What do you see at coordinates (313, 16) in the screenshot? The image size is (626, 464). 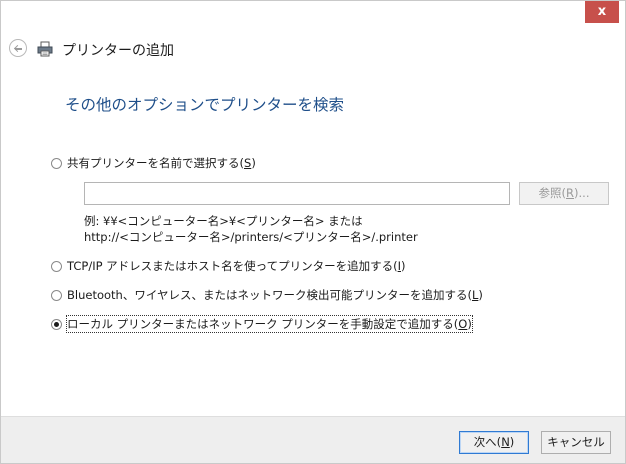 I see `title-bar: x` at bounding box center [313, 16].